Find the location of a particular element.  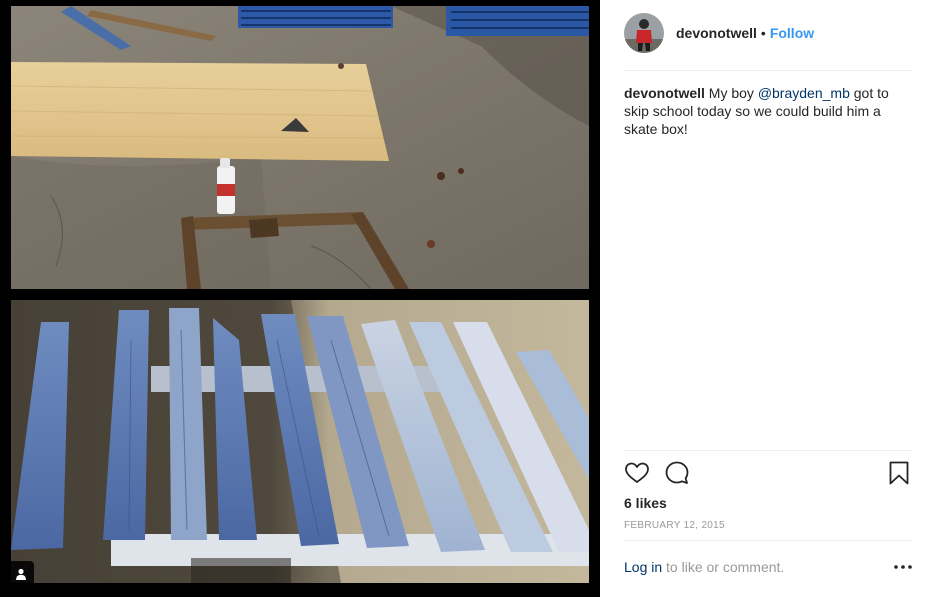

avatar-image is located at coordinates (644, 33).